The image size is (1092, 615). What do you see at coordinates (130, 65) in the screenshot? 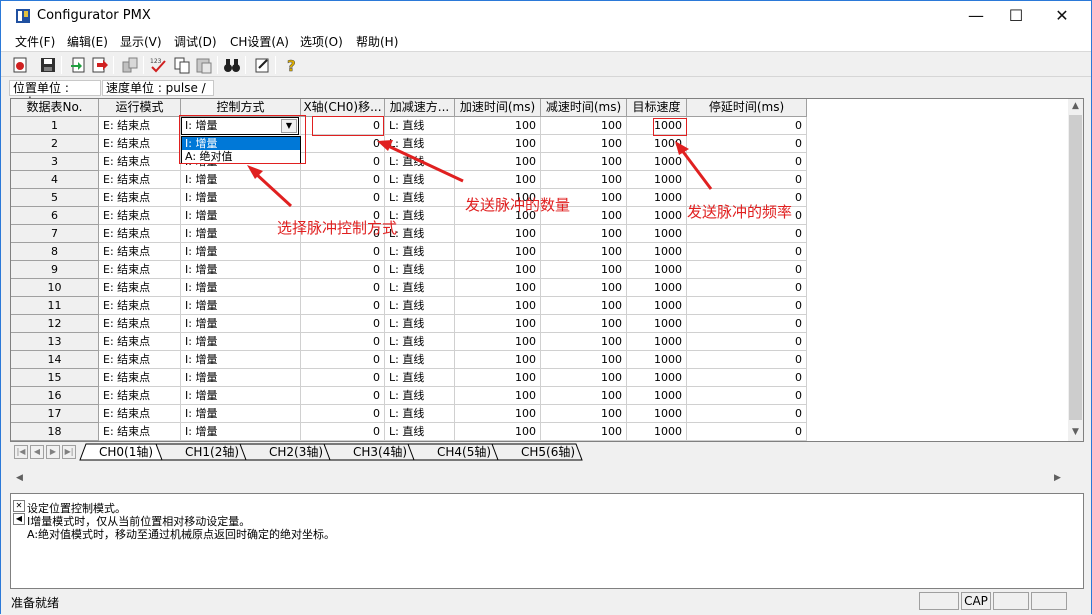
I see `transfer-icon` at bounding box center [130, 65].